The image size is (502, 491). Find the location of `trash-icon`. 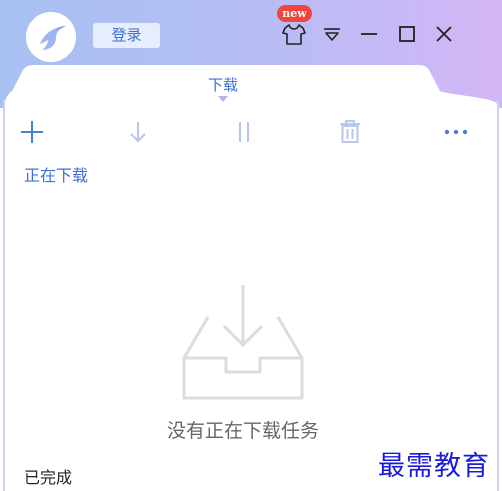

trash-icon is located at coordinates (350, 131).